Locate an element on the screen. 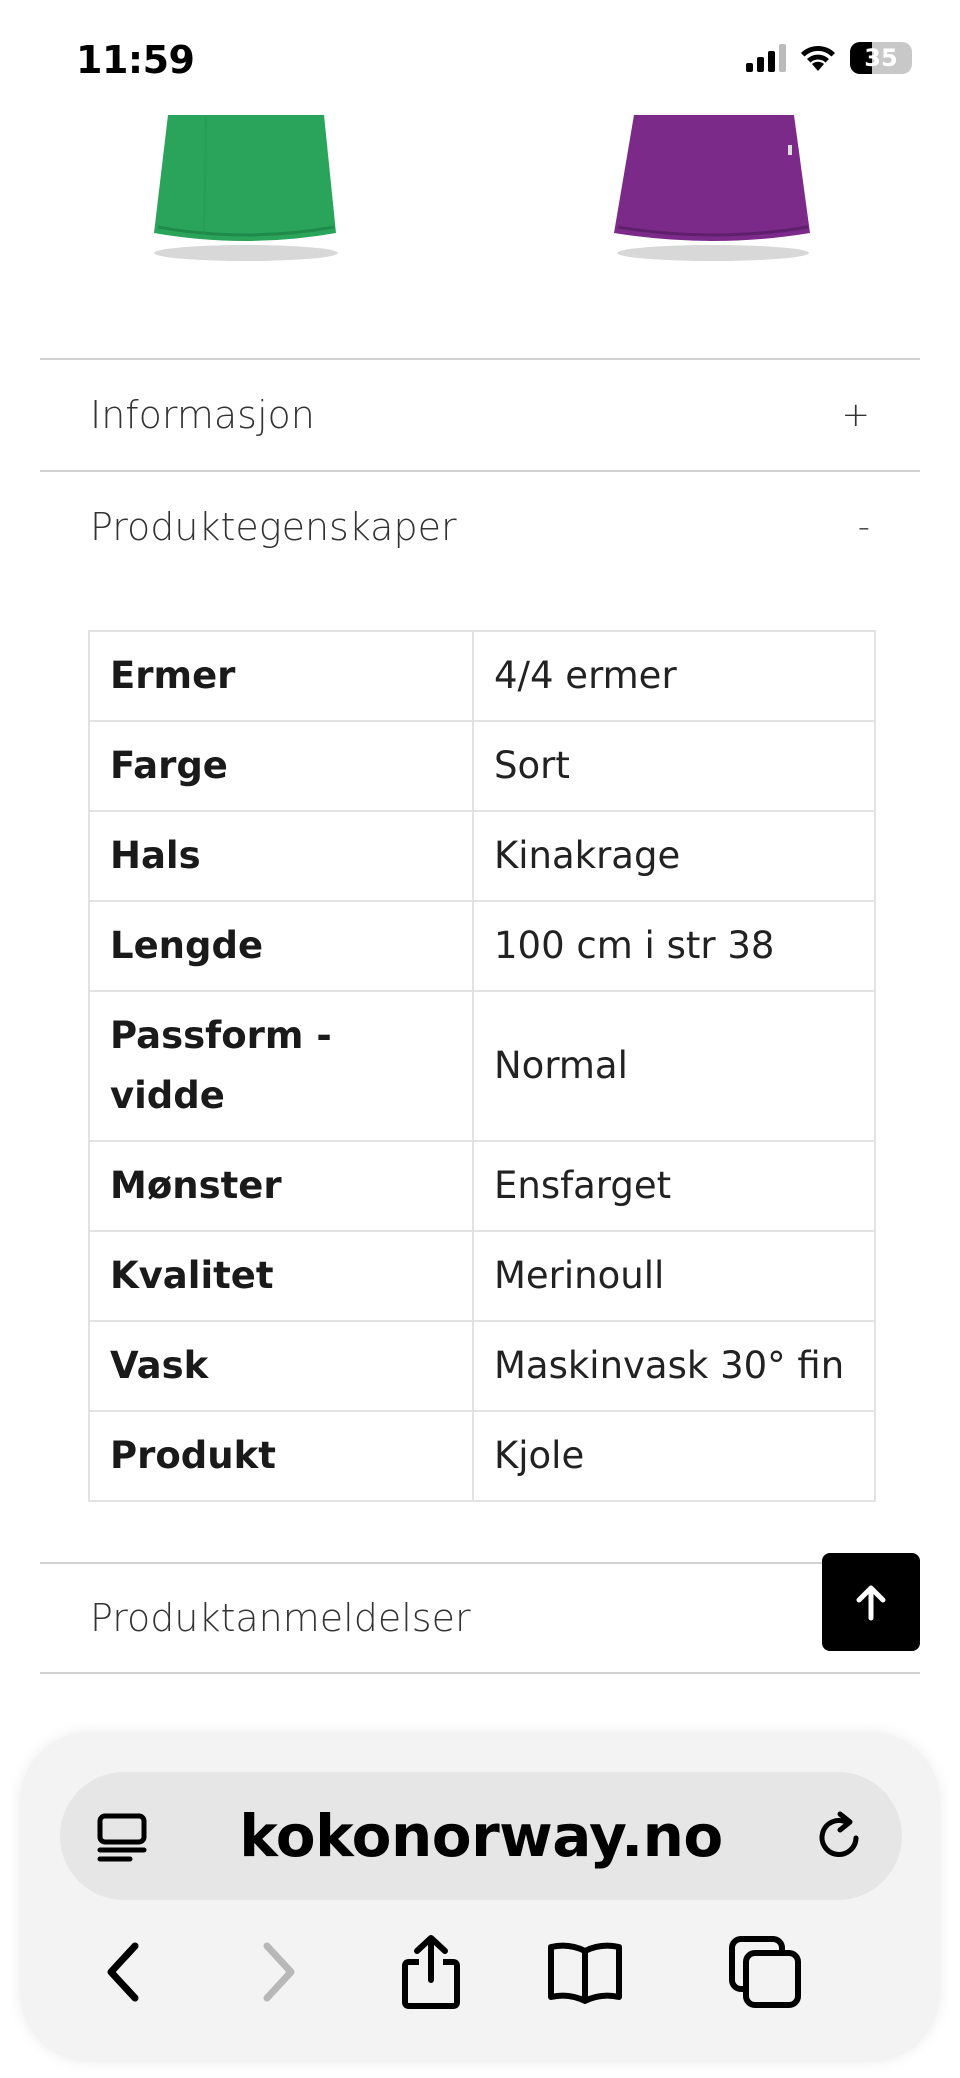 The height and width of the screenshot is (2078, 960). url-text: kokonorway.no is located at coordinates (481, 1836).